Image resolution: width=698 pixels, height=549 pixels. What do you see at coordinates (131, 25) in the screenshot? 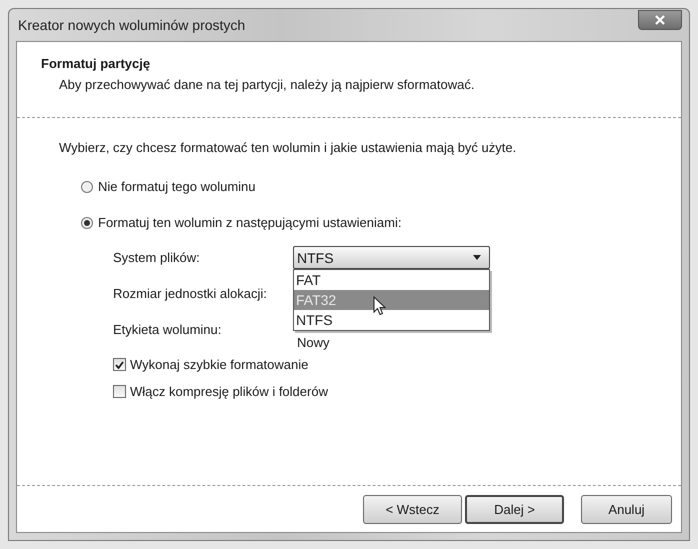
I see `window-title: Kreator nowych woluminów prostych` at bounding box center [131, 25].